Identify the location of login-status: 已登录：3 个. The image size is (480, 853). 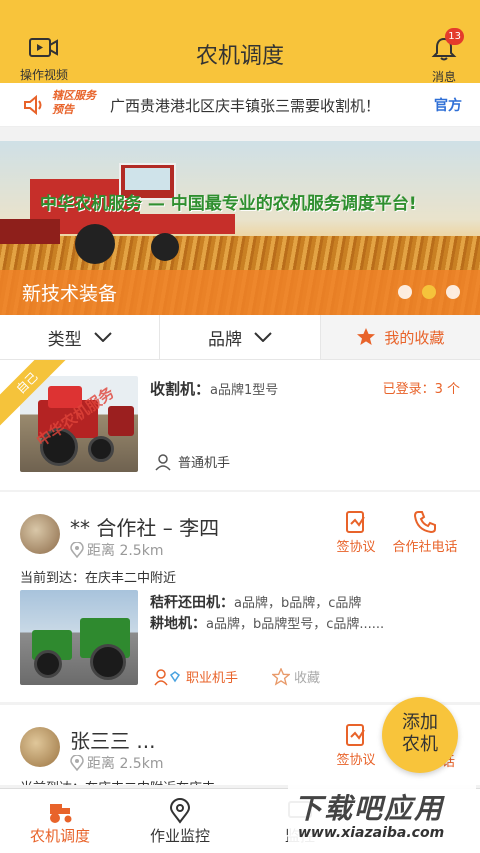
(421, 389).